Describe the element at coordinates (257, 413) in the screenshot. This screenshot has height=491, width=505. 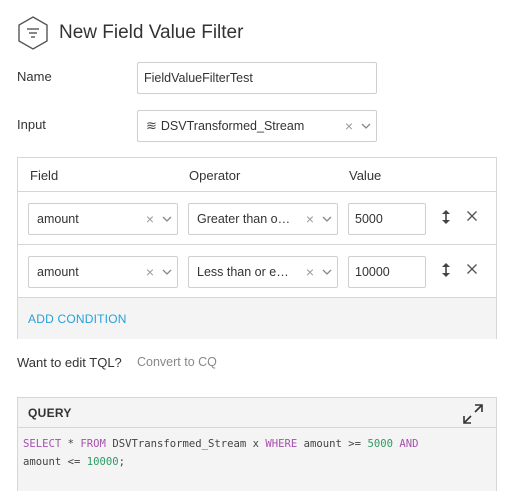
I see `query-header: QUERY` at that location.